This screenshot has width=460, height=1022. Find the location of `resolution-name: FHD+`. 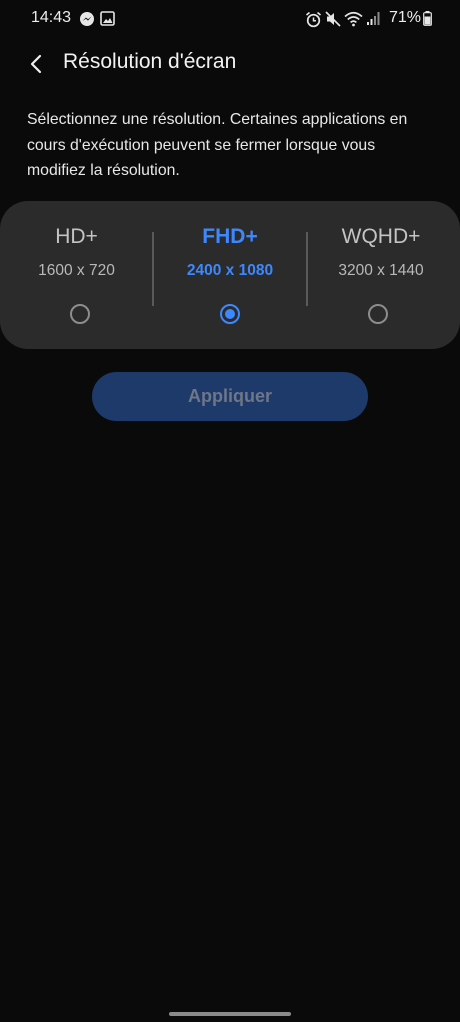

resolution-name: FHD+ is located at coordinates (230, 236).